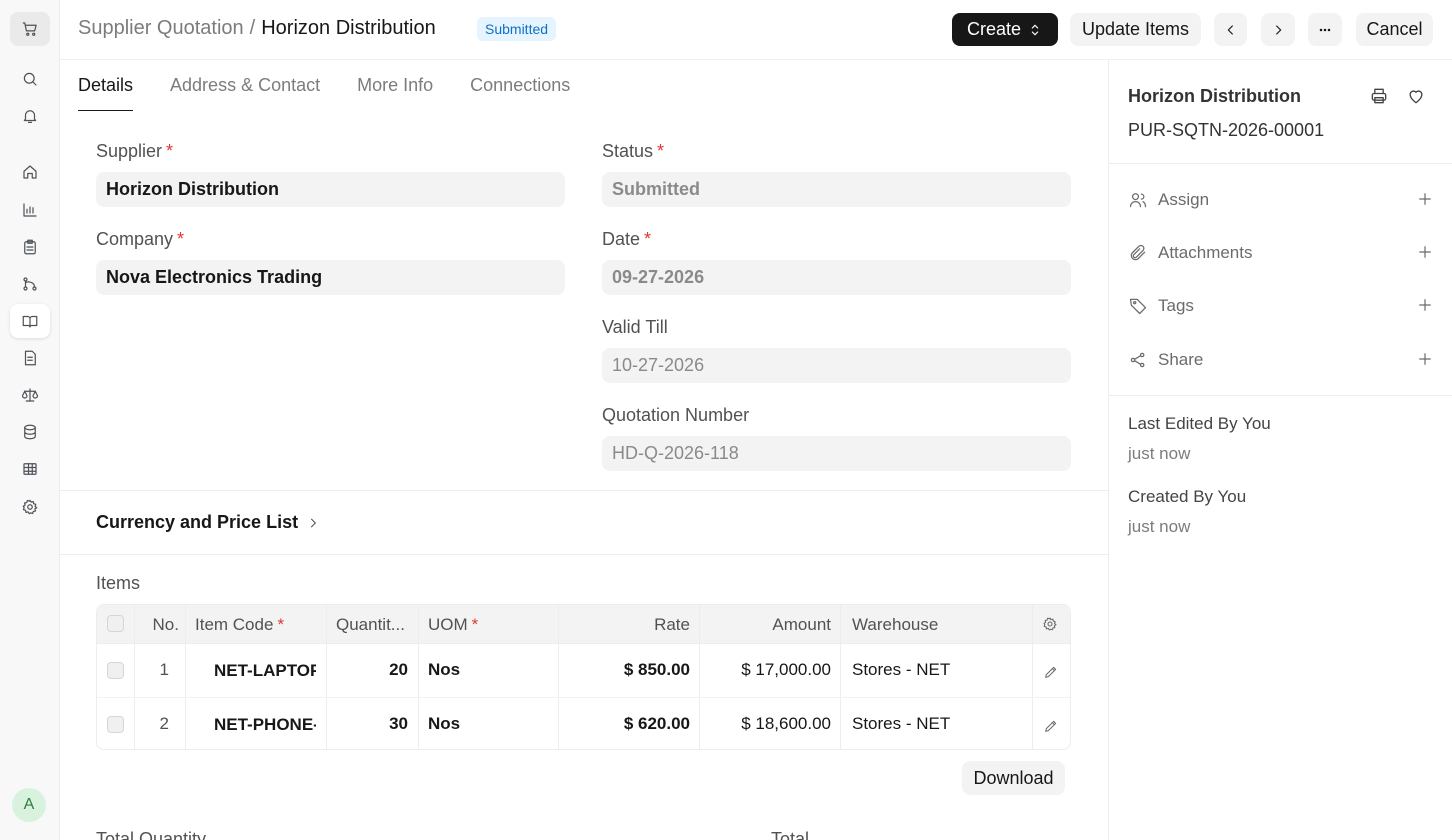 Image resolution: width=1452 pixels, height=840 pixels. What do you see at coordinates (151, 834) in the screenshot?
I see `total-quantity-label: Total Quantity` at bounding box center [151, 834].